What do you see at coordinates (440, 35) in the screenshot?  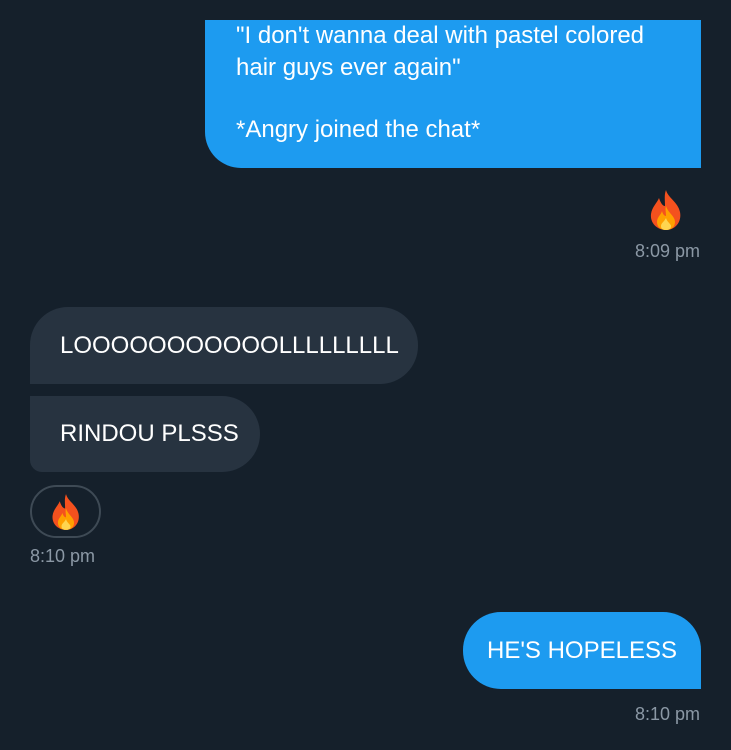 I see `message-text-line: "I don't wanna deal with pastel colored` at bounding box center [440, 35].